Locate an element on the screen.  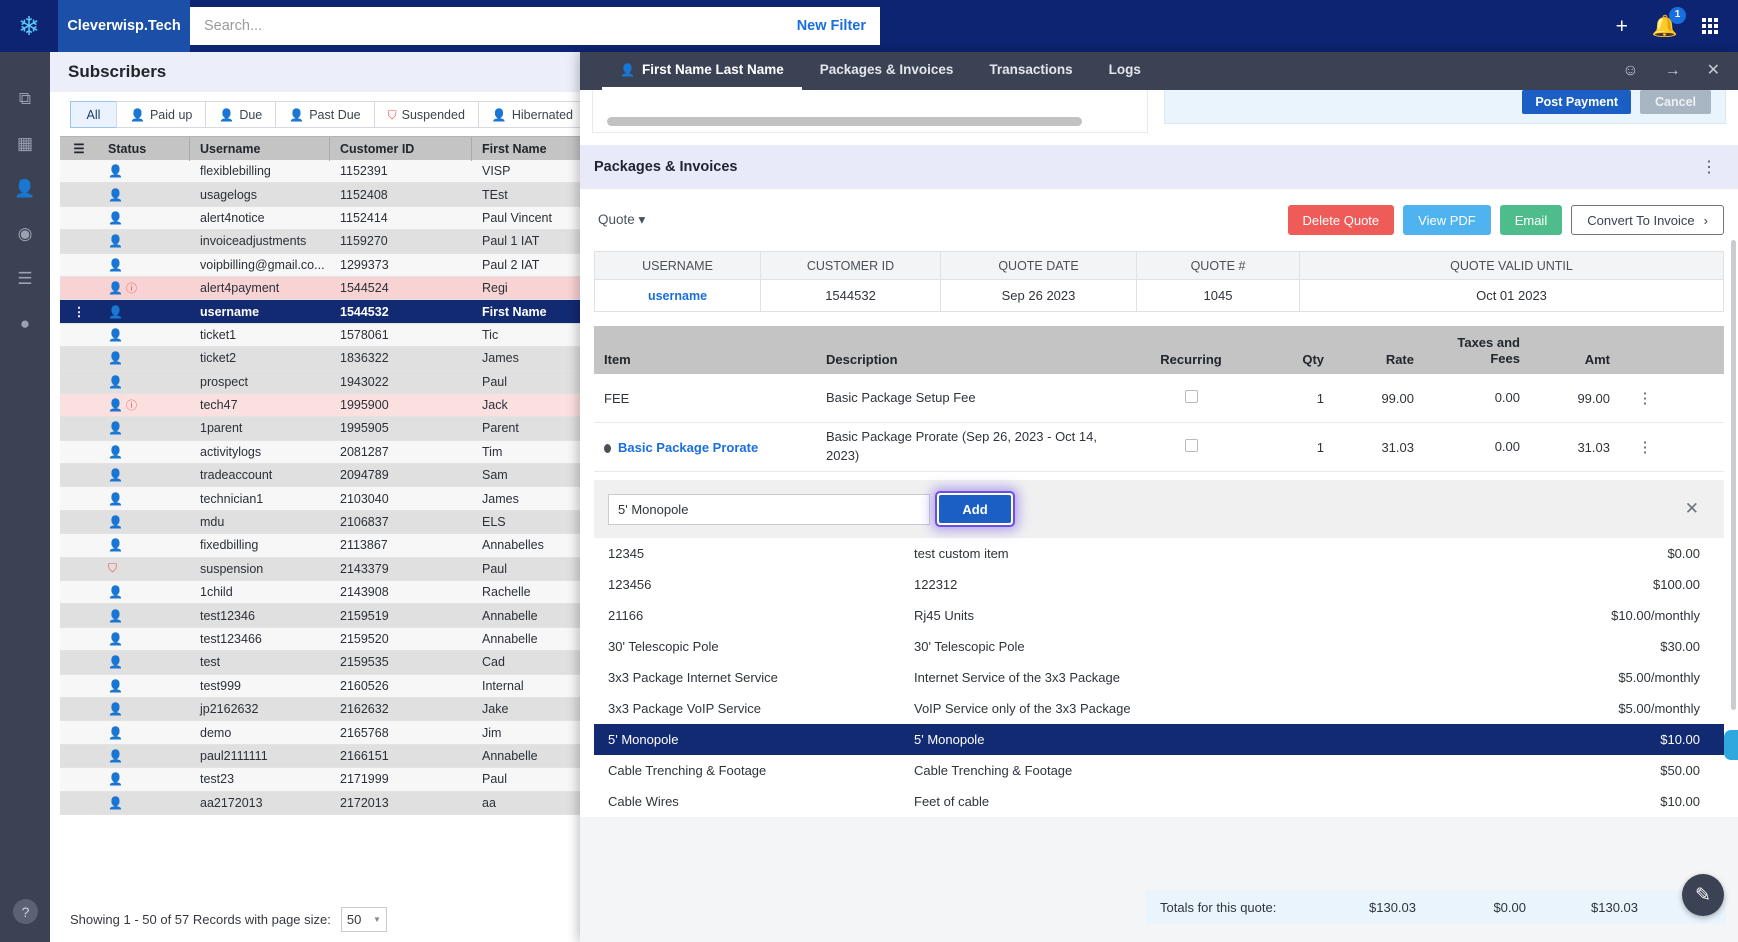
drawer-tab-packages-invoices: Packages & Invoices is located at coordinates (887, 71).